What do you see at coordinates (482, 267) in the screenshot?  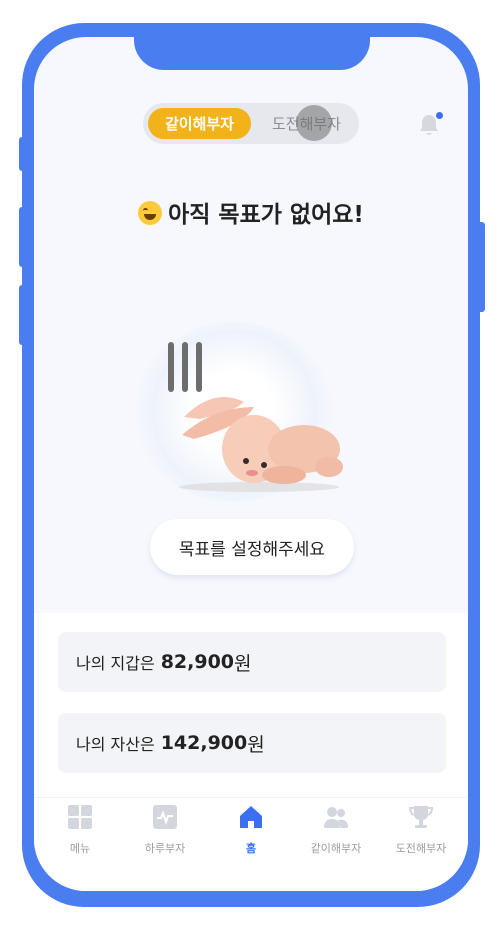 I see `power-button` at bounding box center [482, 267].